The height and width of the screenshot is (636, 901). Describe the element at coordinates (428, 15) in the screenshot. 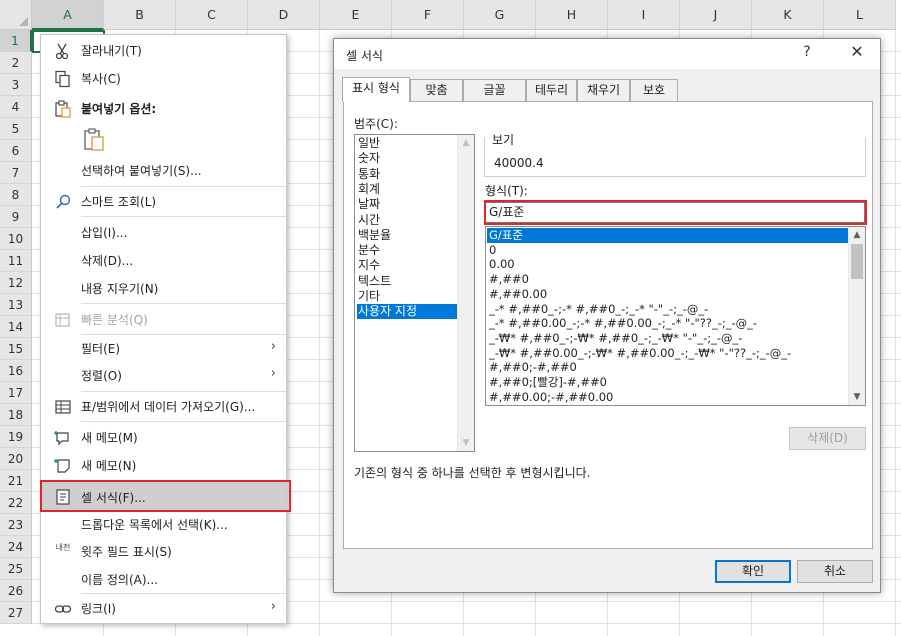

I see `column-header-f: F` at that location.